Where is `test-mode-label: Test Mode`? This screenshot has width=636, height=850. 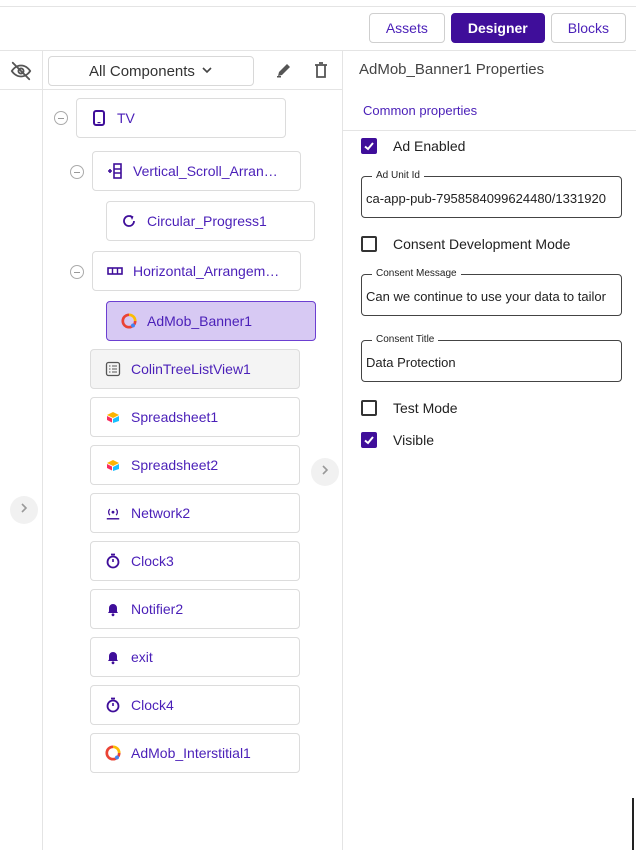 test-mode-label: Test Mode is located at coordinates (425, 408).